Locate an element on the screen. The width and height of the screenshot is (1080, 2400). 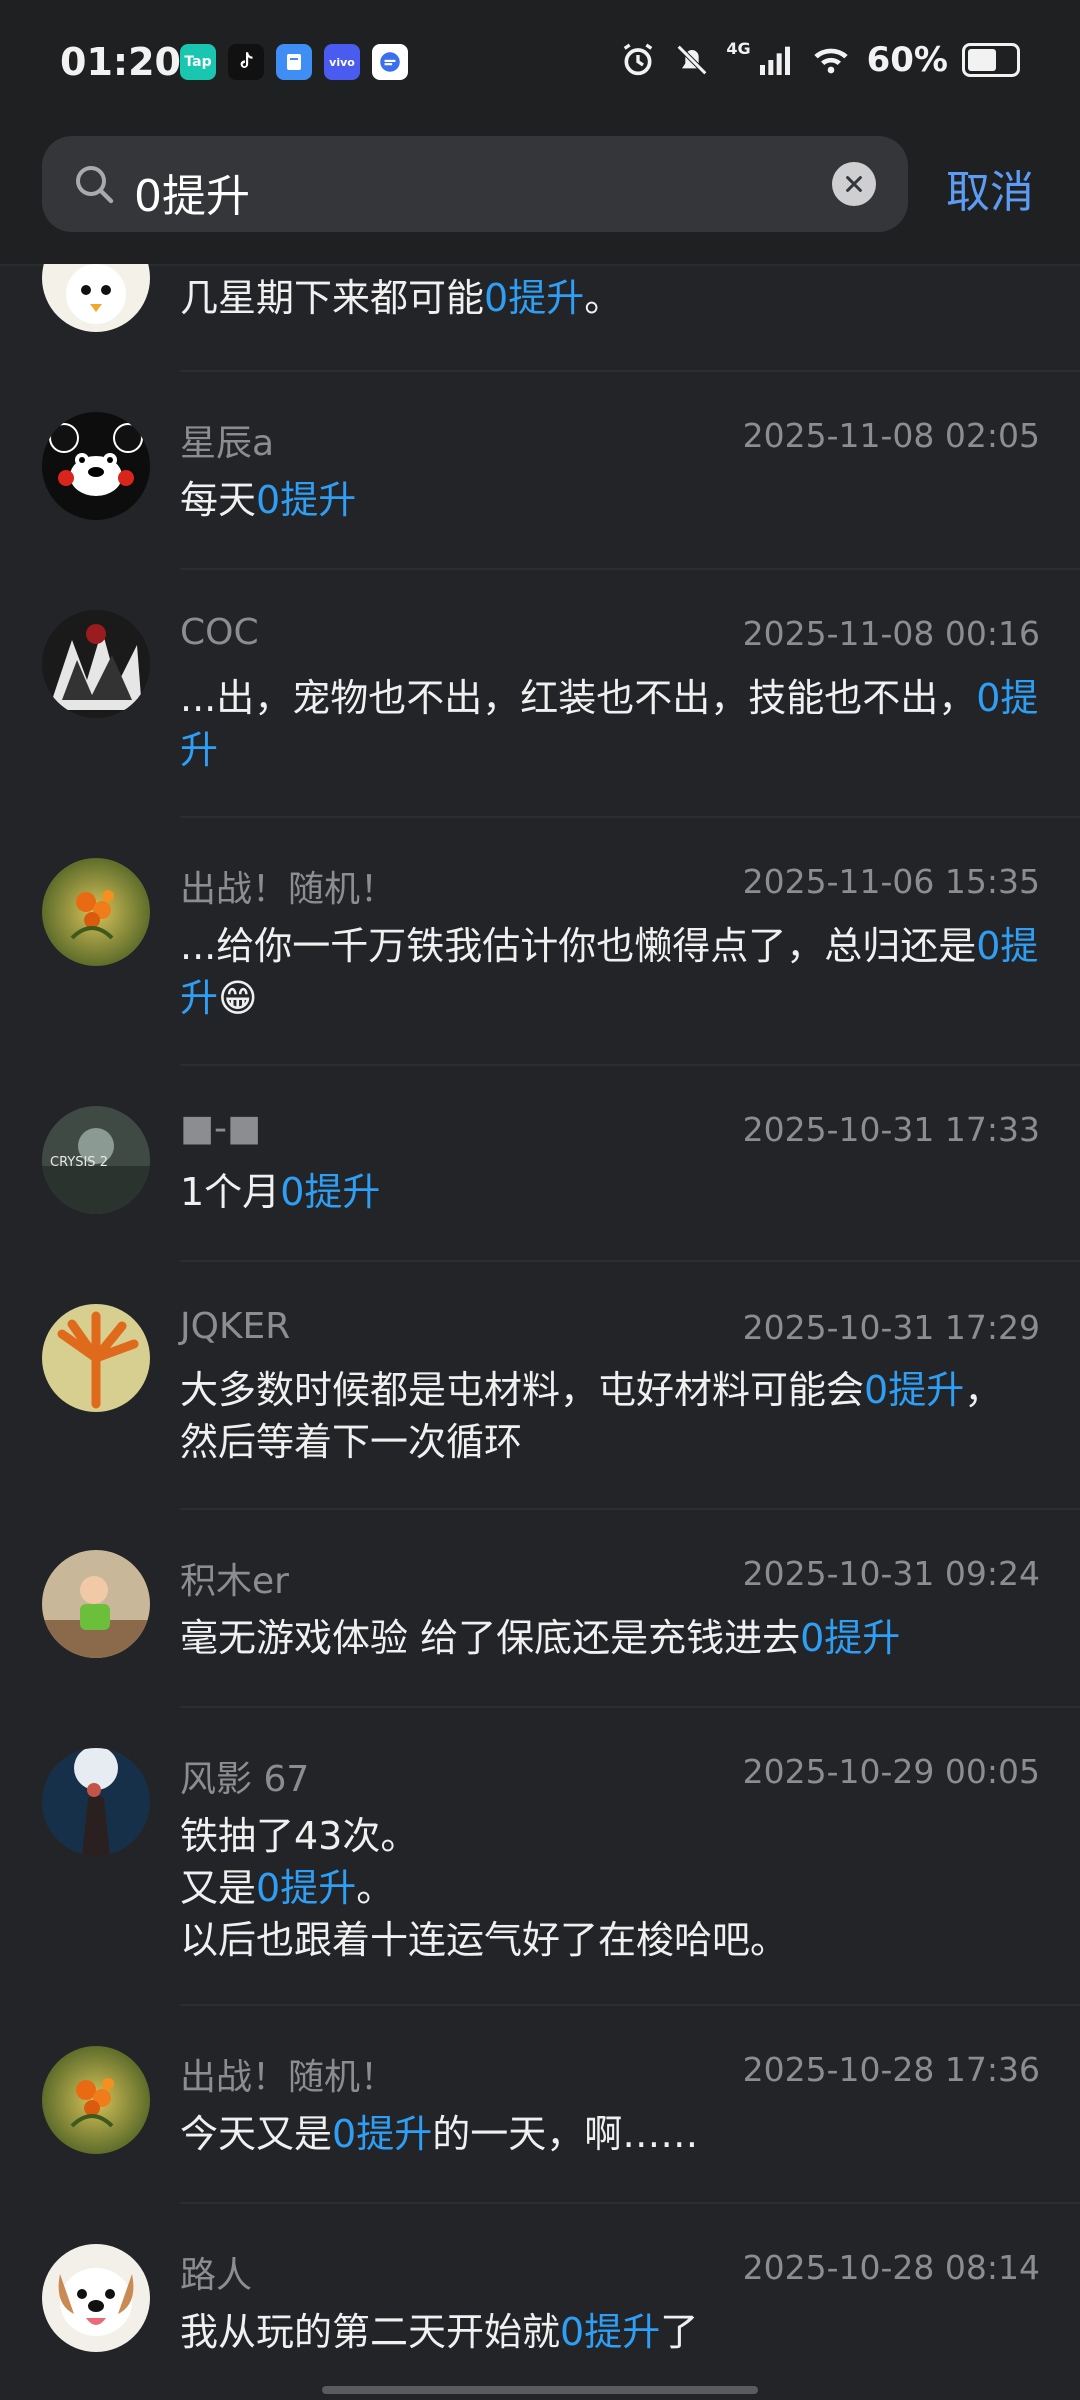
search-header: 0提升 取消 is located at coordinates (540, 195).